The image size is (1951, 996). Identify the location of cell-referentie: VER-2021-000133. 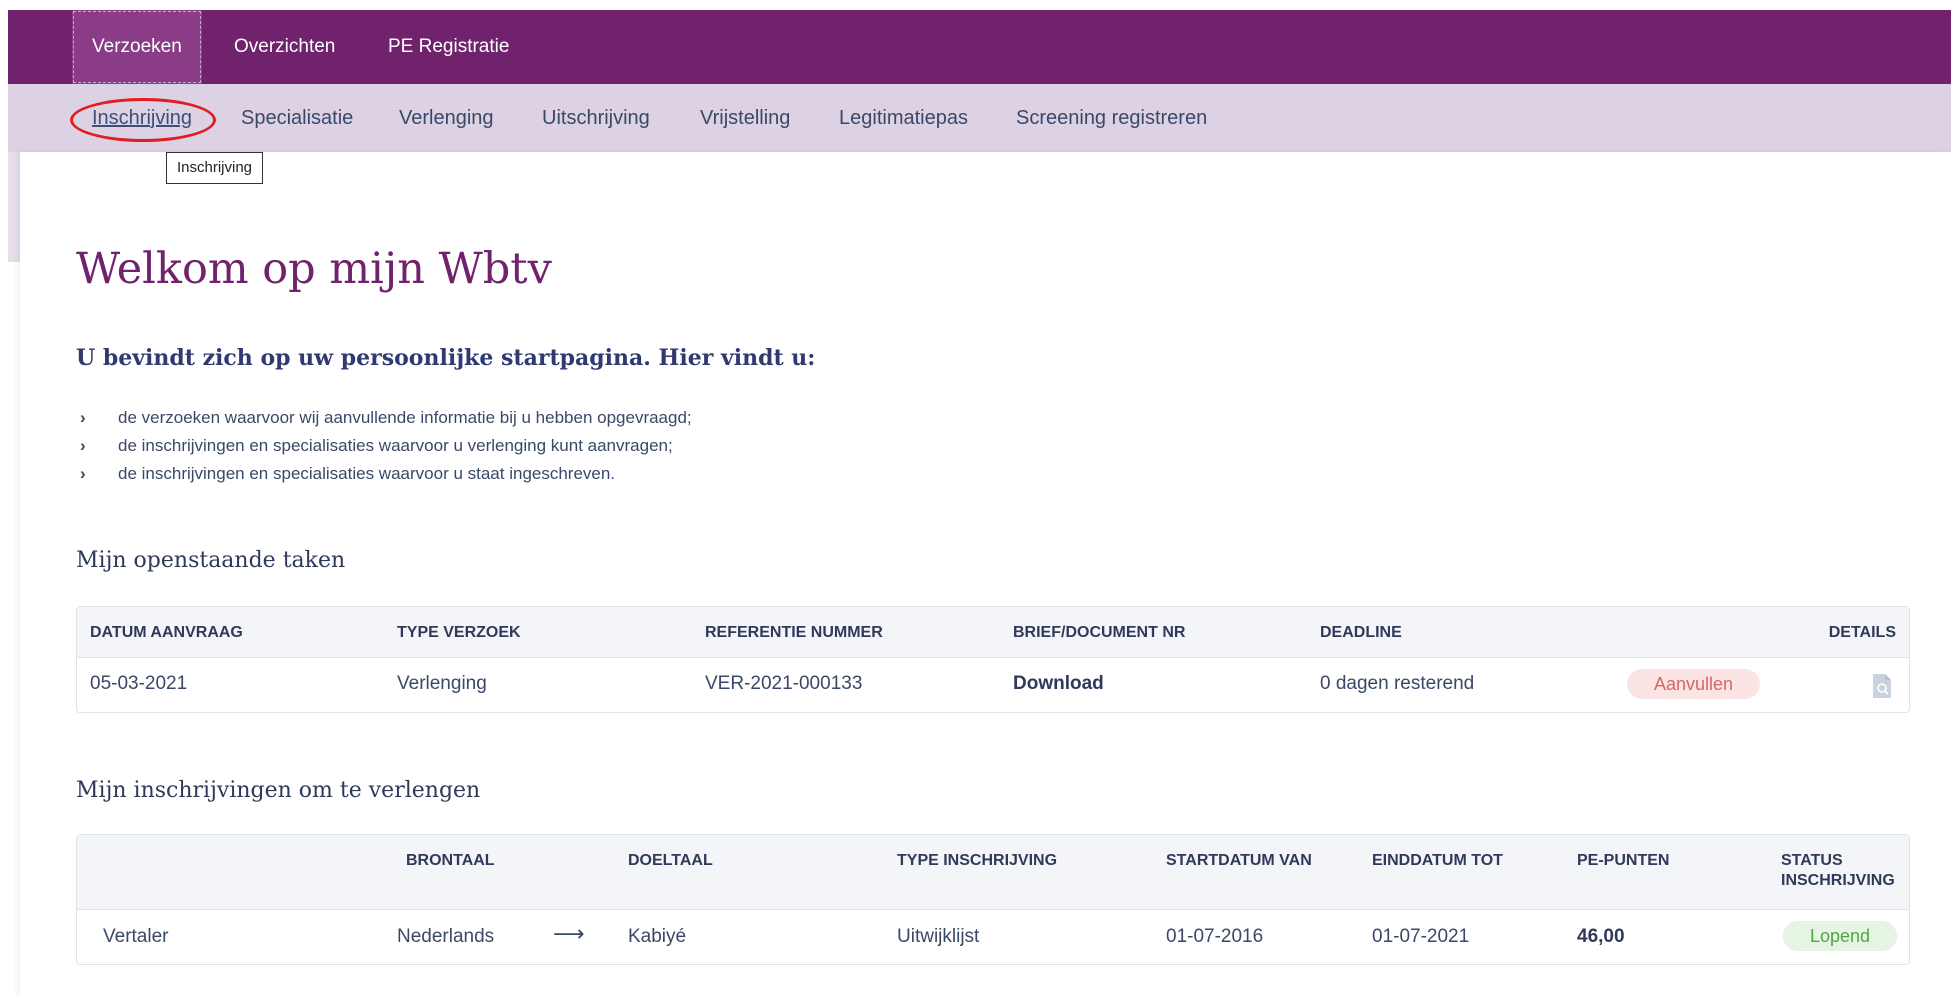
(784, 683).